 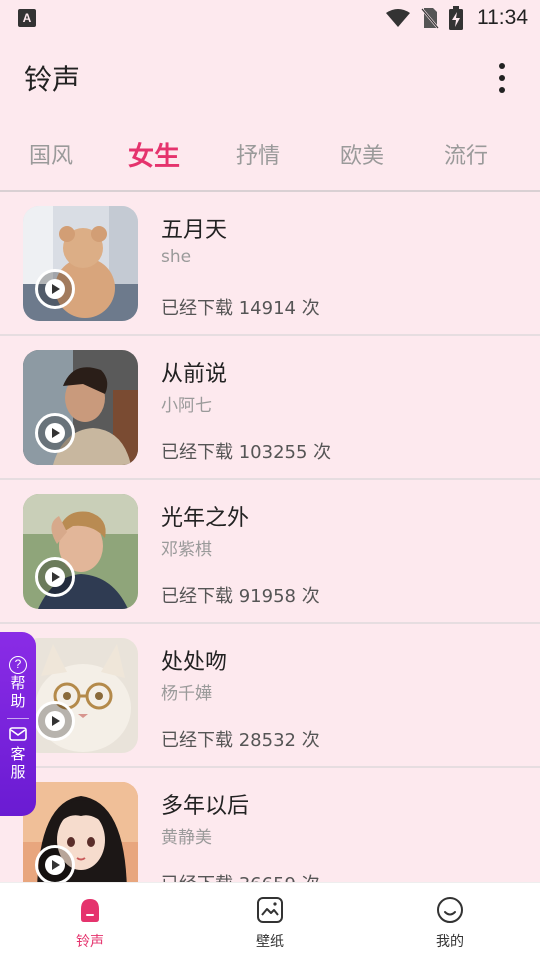 What do you see at coordinates (240, 740) in the screenshot?
I see `download-count: 已经下载 28532 次` at bounding box center [240, 740].